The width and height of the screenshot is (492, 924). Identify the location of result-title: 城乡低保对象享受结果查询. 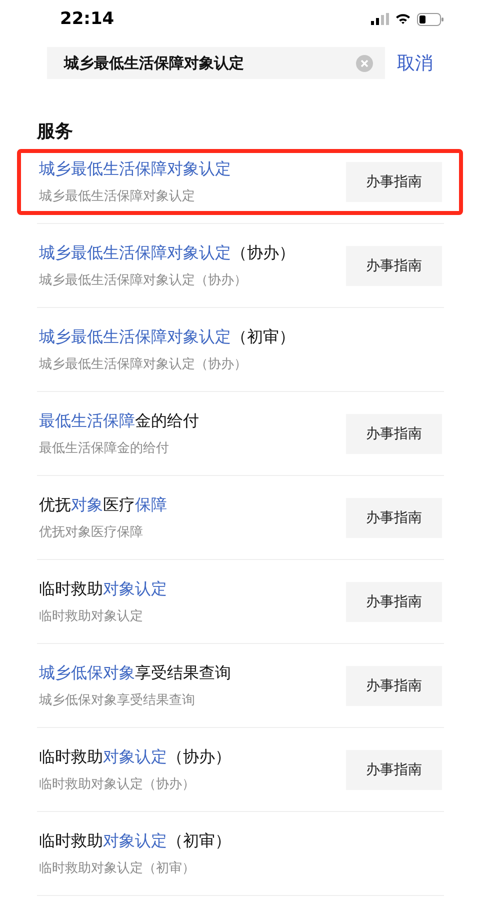
(135, 673).